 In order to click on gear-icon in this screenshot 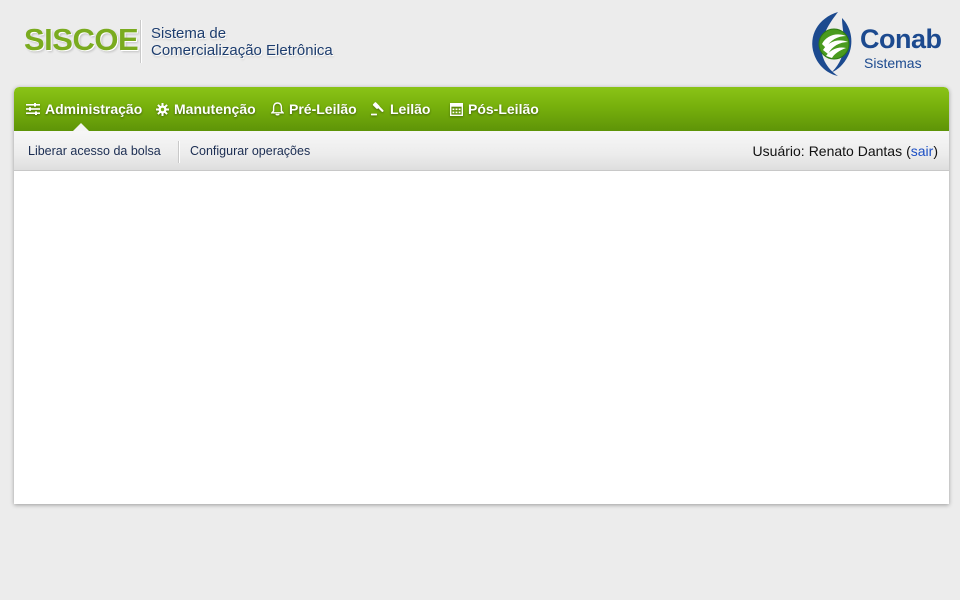, I will do `click(162, 109)`.